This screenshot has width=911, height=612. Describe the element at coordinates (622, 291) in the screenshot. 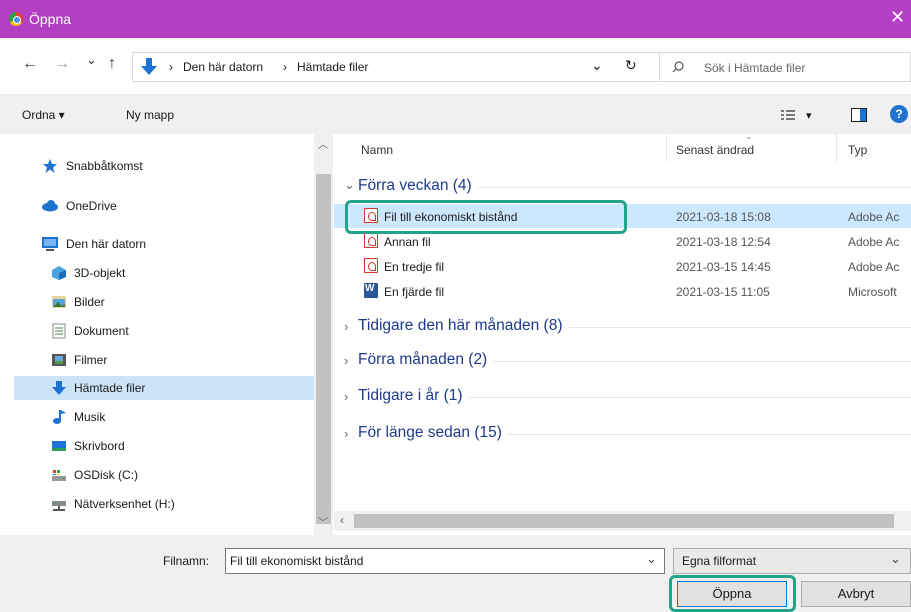

I see `file-row: En fjärde fil 2021-03-15 11:05 Microsoft` at that location.